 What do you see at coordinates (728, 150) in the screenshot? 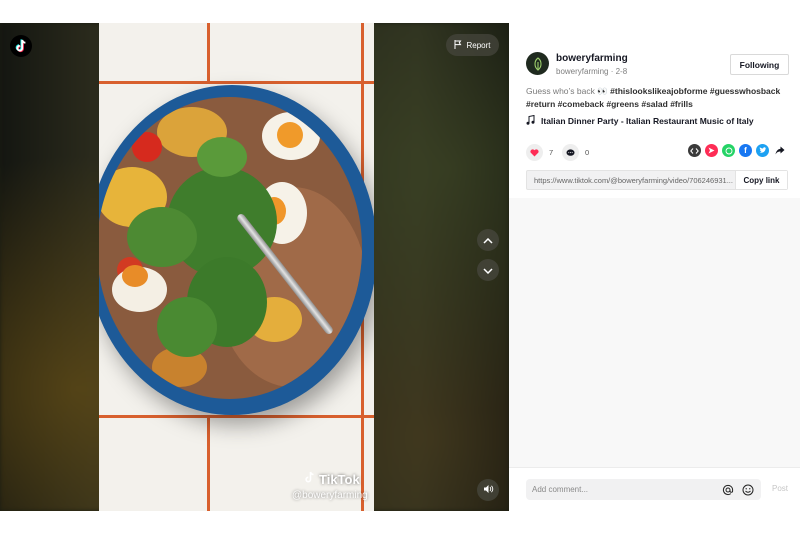
I see `whatsapp-icon` at bounding box center [728, 150].